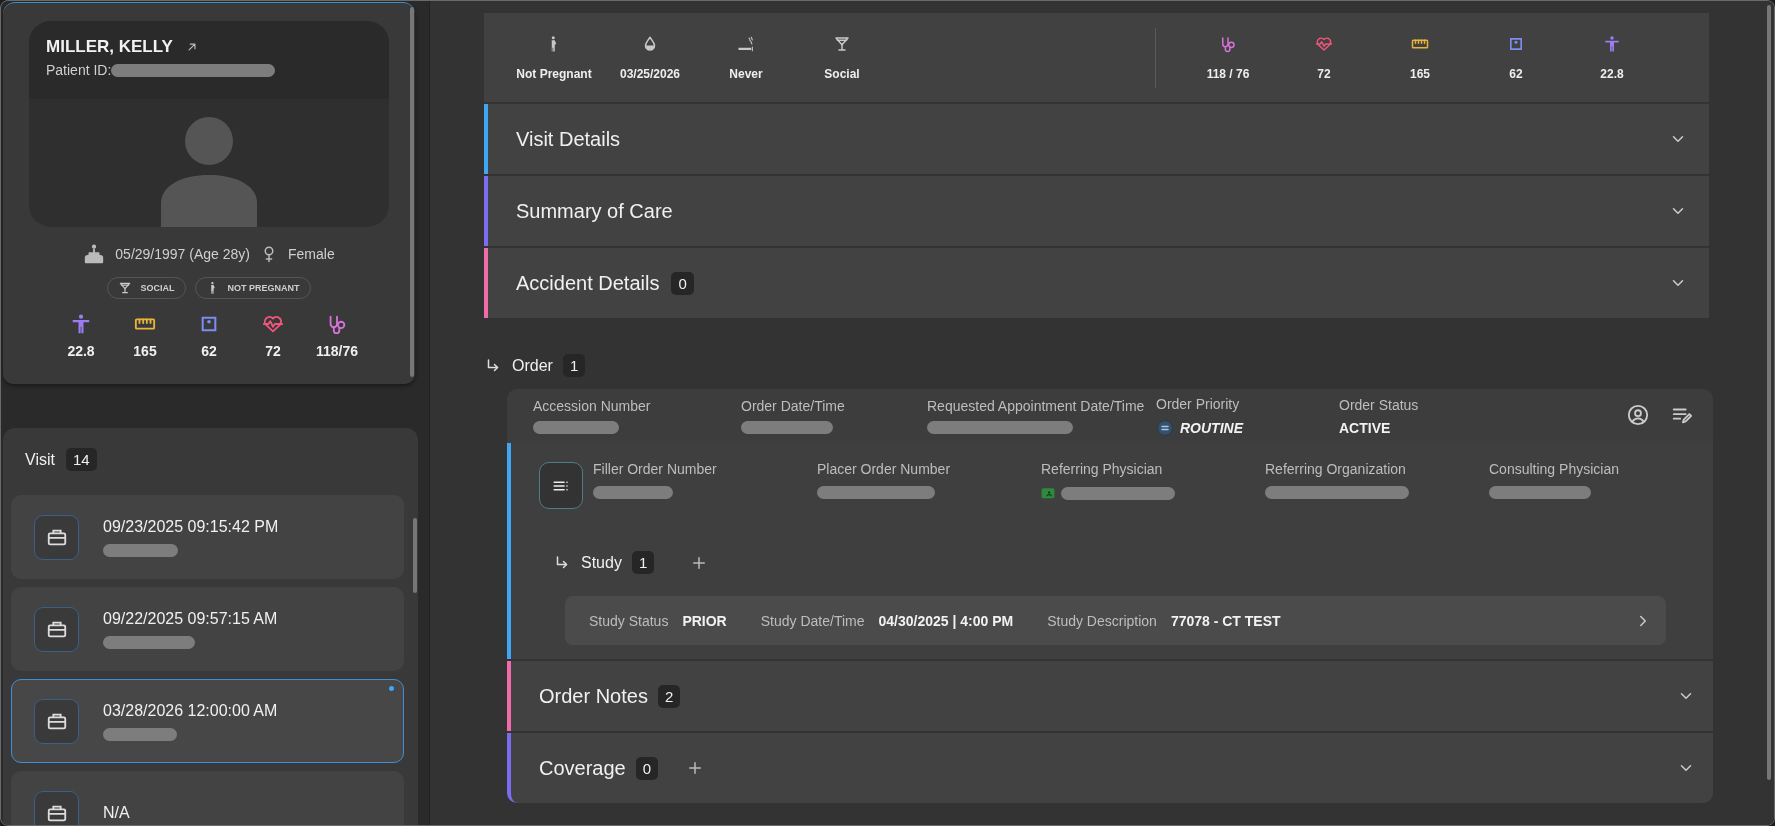  What do you see at coordinates (1379, 404) in the screenshot?
I see `field-label: Order Status` at bounding box center [1379, 404].